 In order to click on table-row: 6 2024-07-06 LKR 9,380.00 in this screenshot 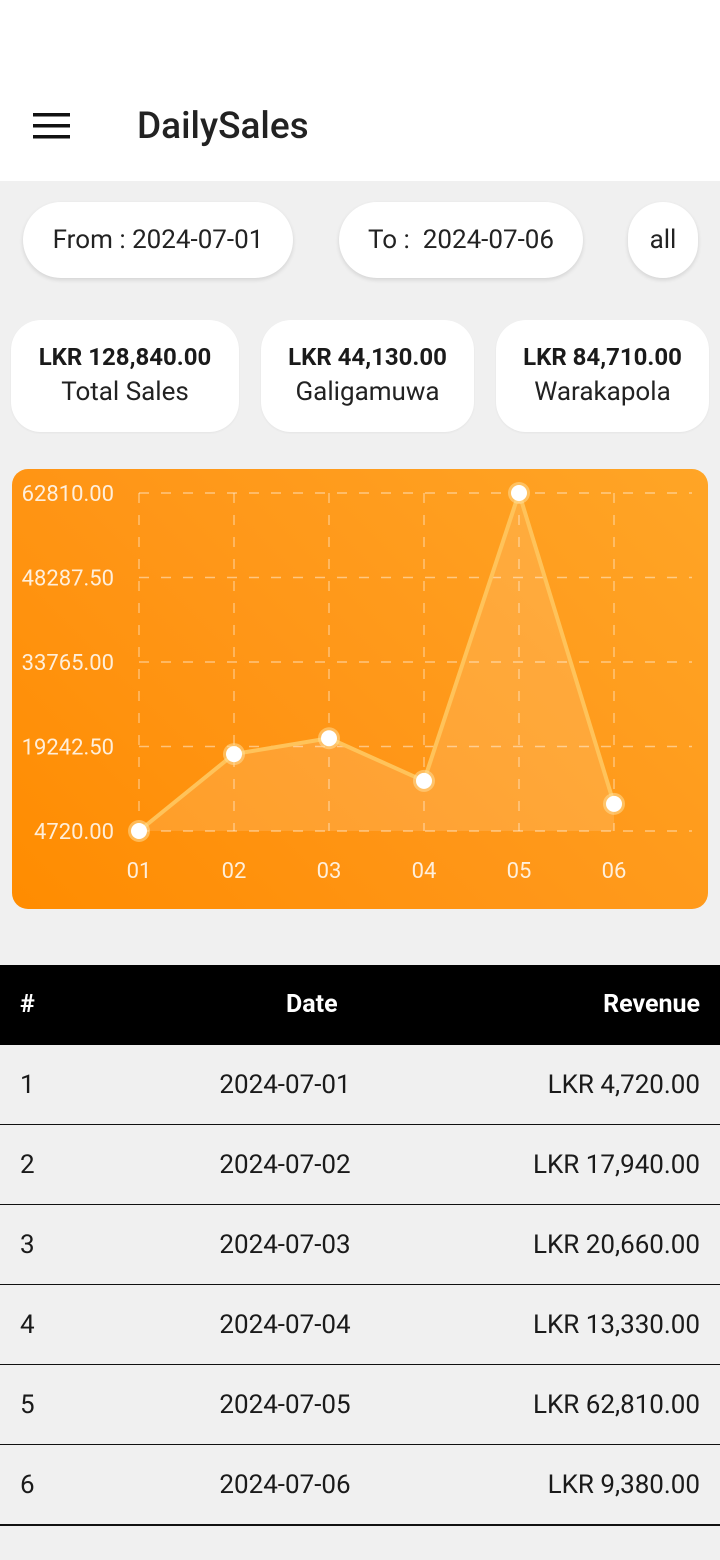, I will do `click(360, 1485)`.